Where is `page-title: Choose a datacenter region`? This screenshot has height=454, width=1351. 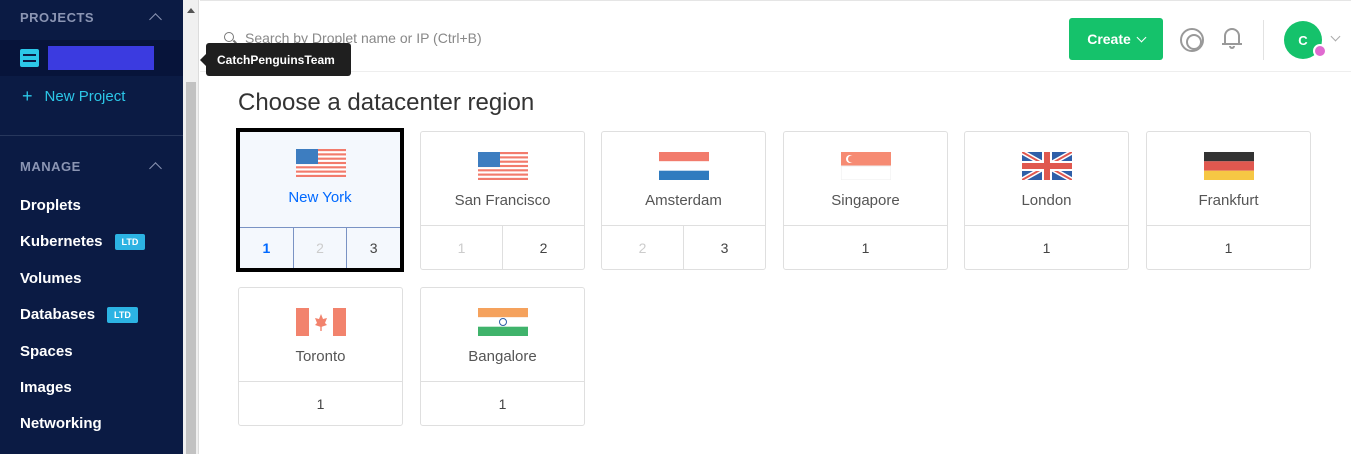
page-title: Choose a datacenter region is located at coordinates (386, 102).